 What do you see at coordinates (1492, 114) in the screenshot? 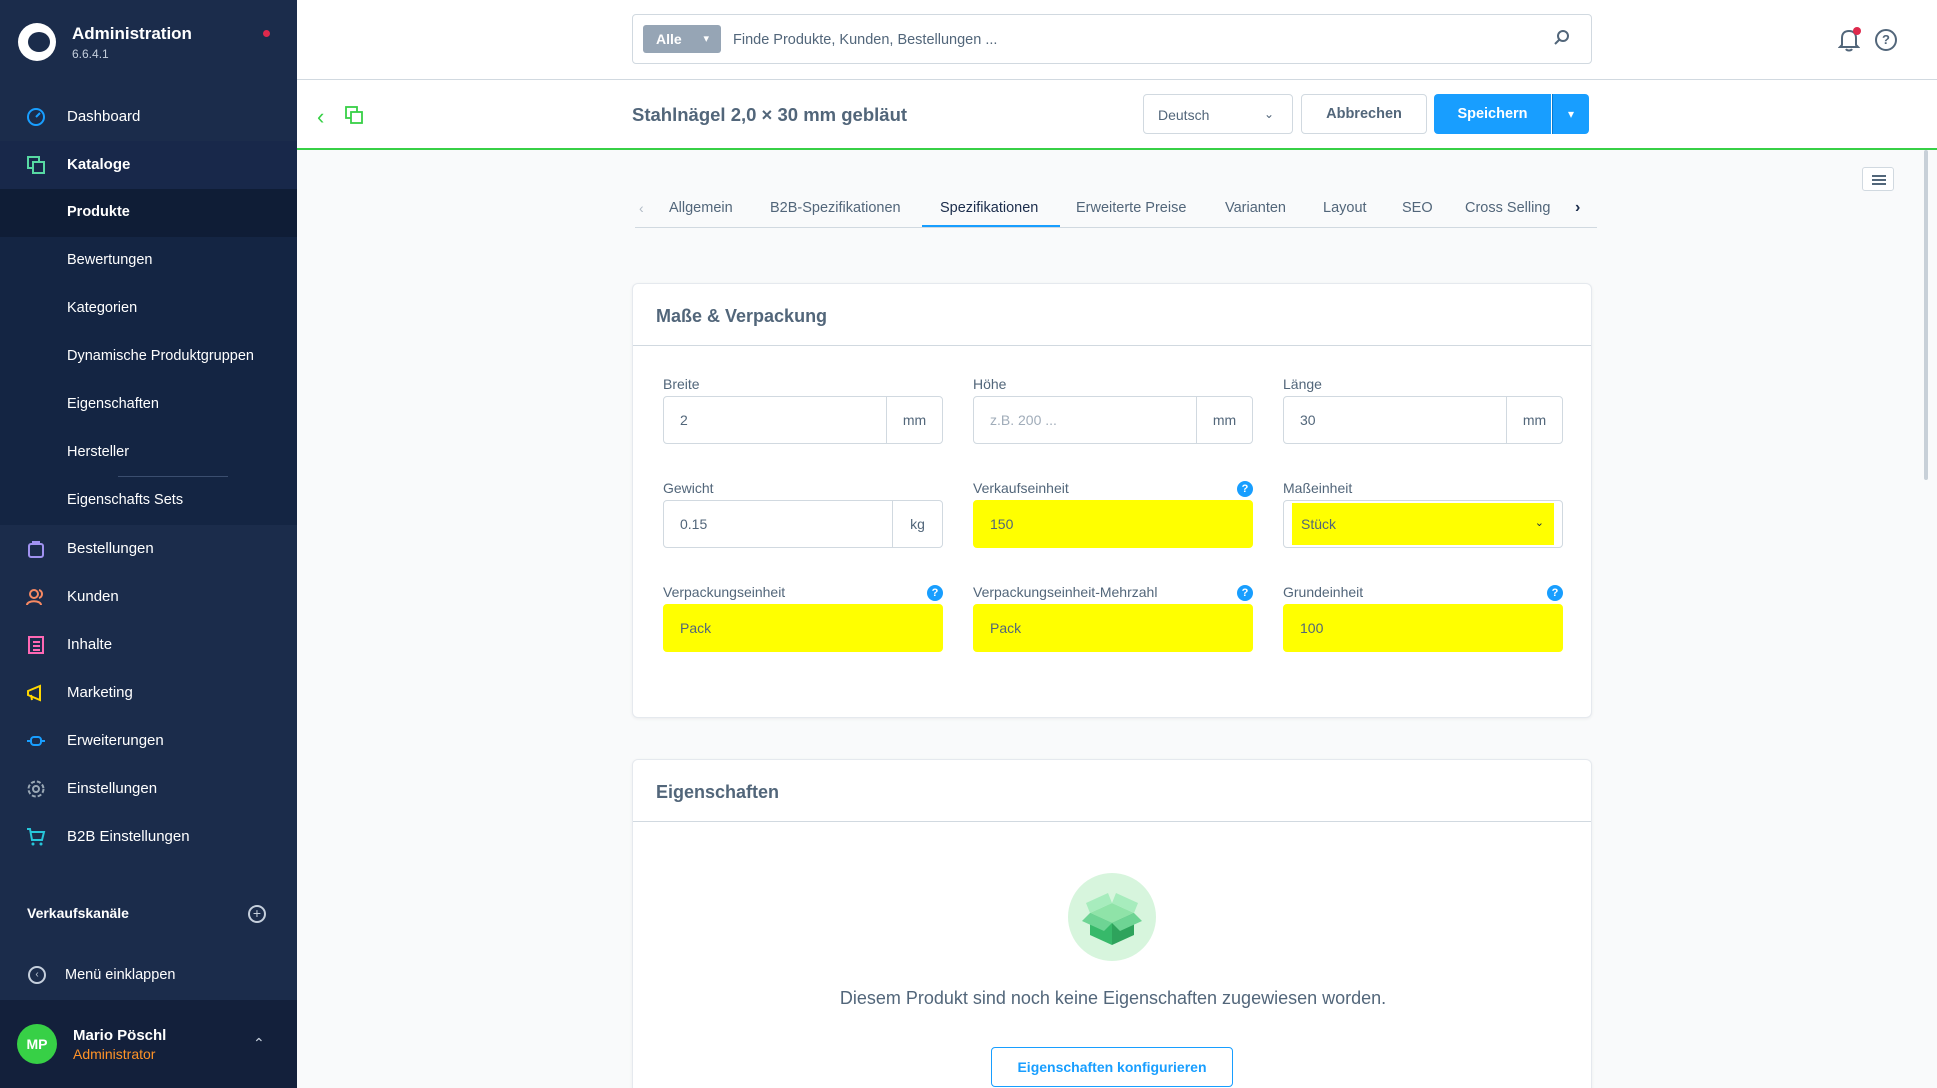
I see `save-button: Speichern` at bounding box center [1492, 114].